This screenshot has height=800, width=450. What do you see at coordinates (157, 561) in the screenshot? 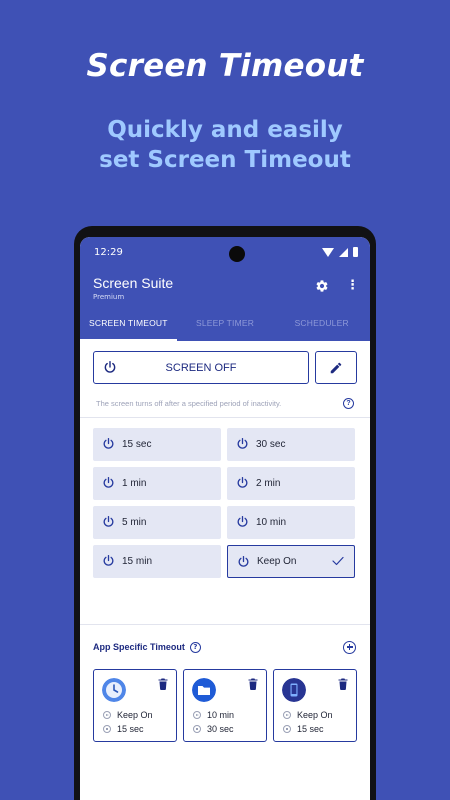
I see `timeout-option-15-min: 15 min` at bounding box center [157, 561].